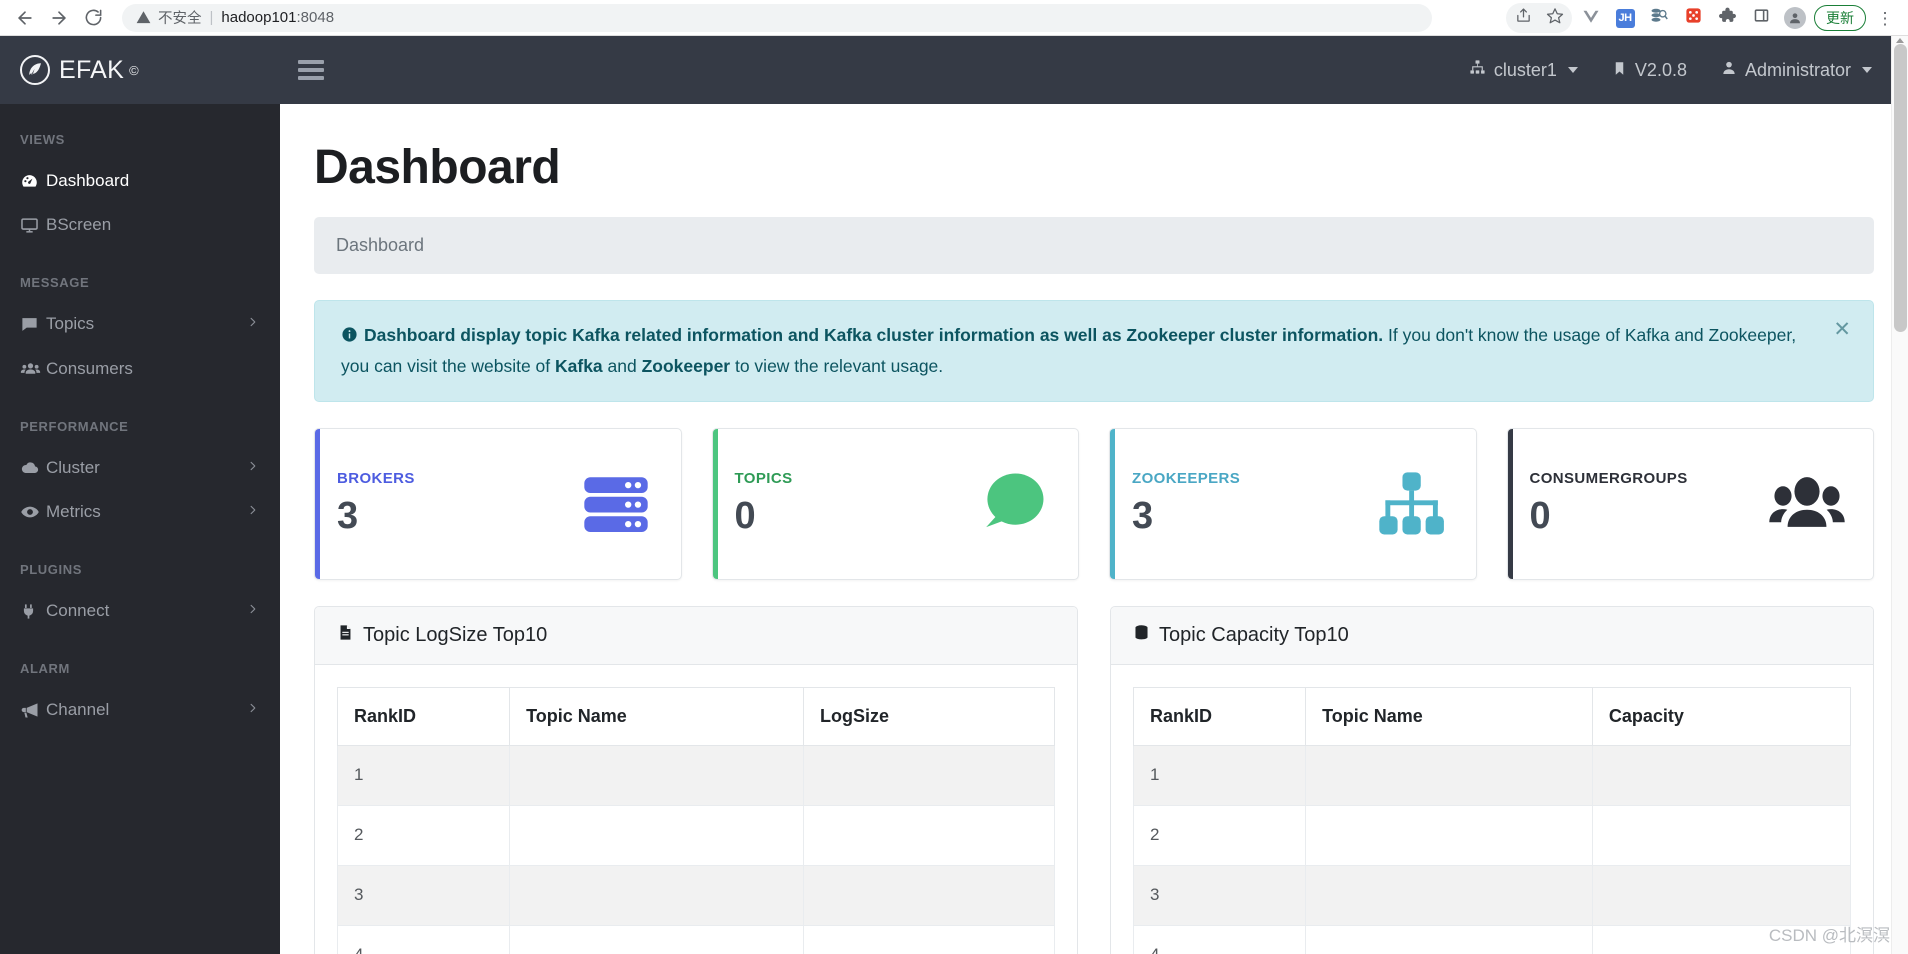 This screenshot has width=1908, height=954. I want to click on sidebar-item-label: Consumers, so click(89, 368).